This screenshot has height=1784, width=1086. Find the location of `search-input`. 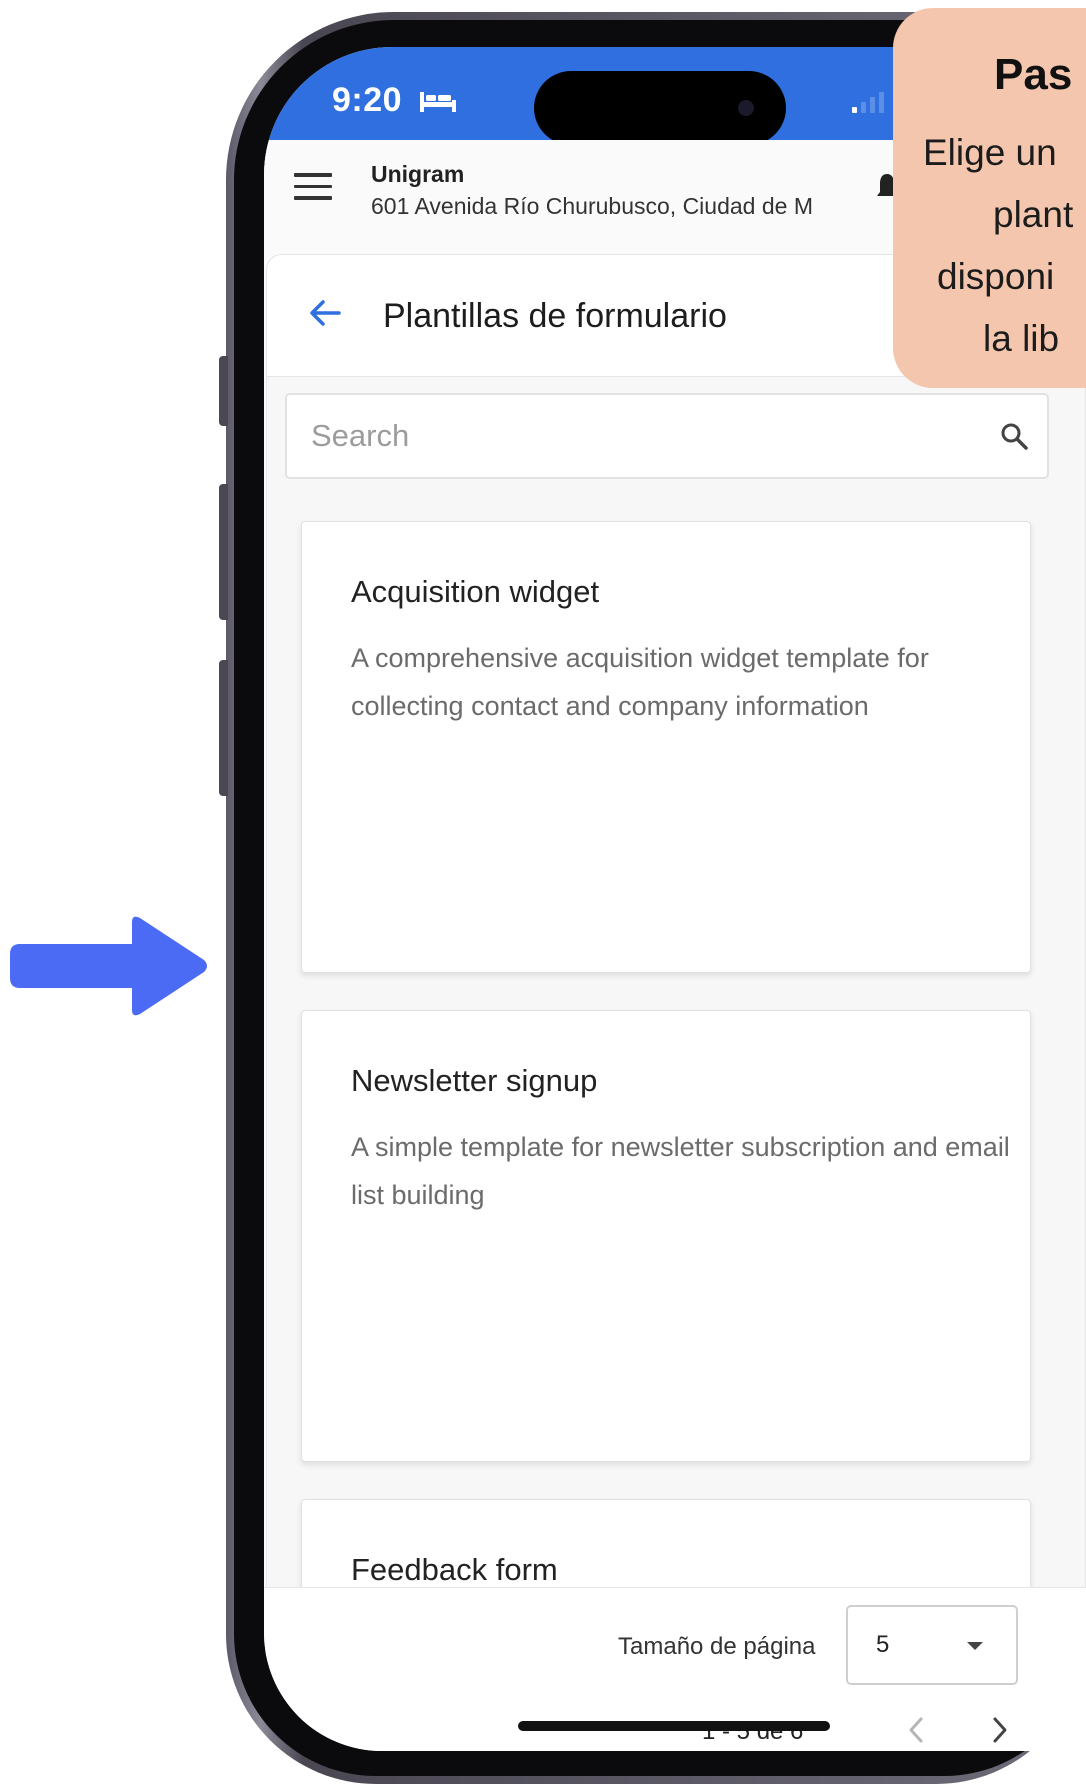

search-input is located at coordinates (632, 436).